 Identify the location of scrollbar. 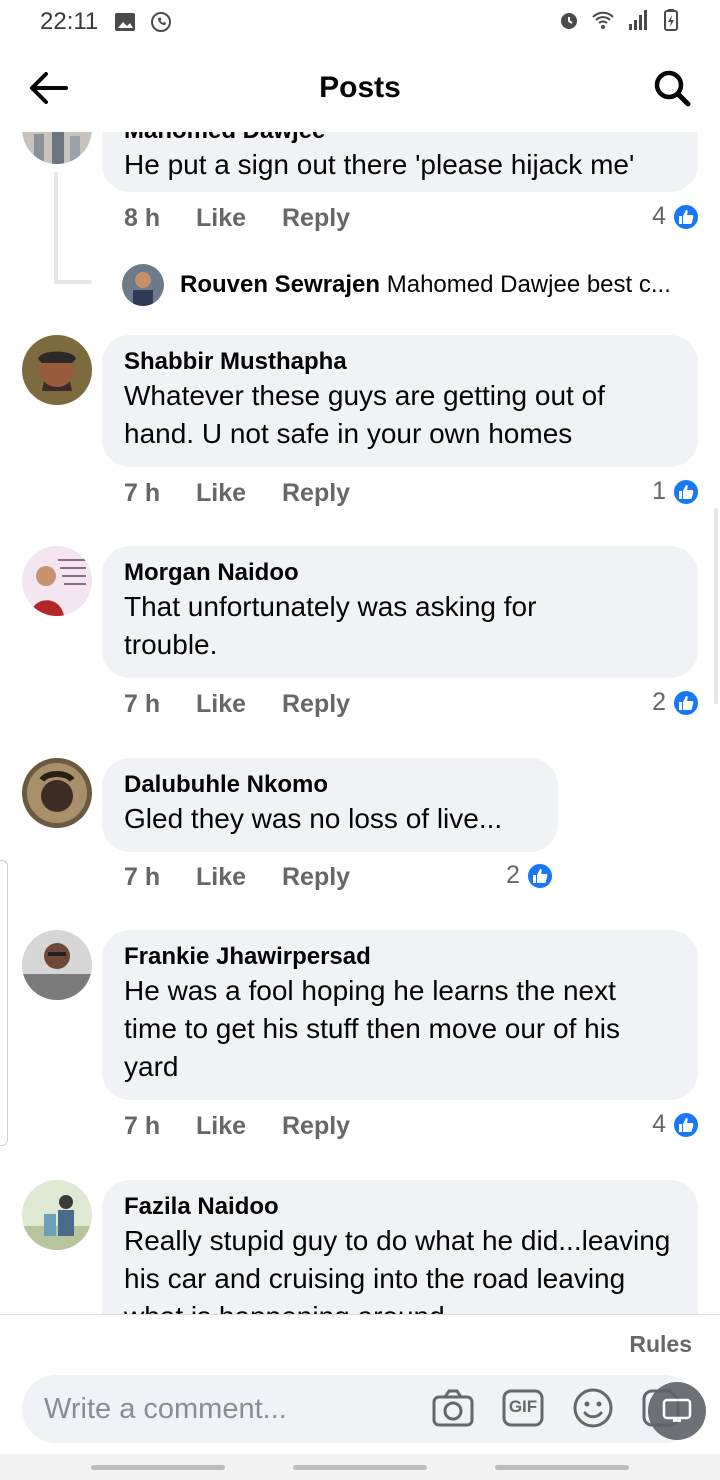
(716, 606).